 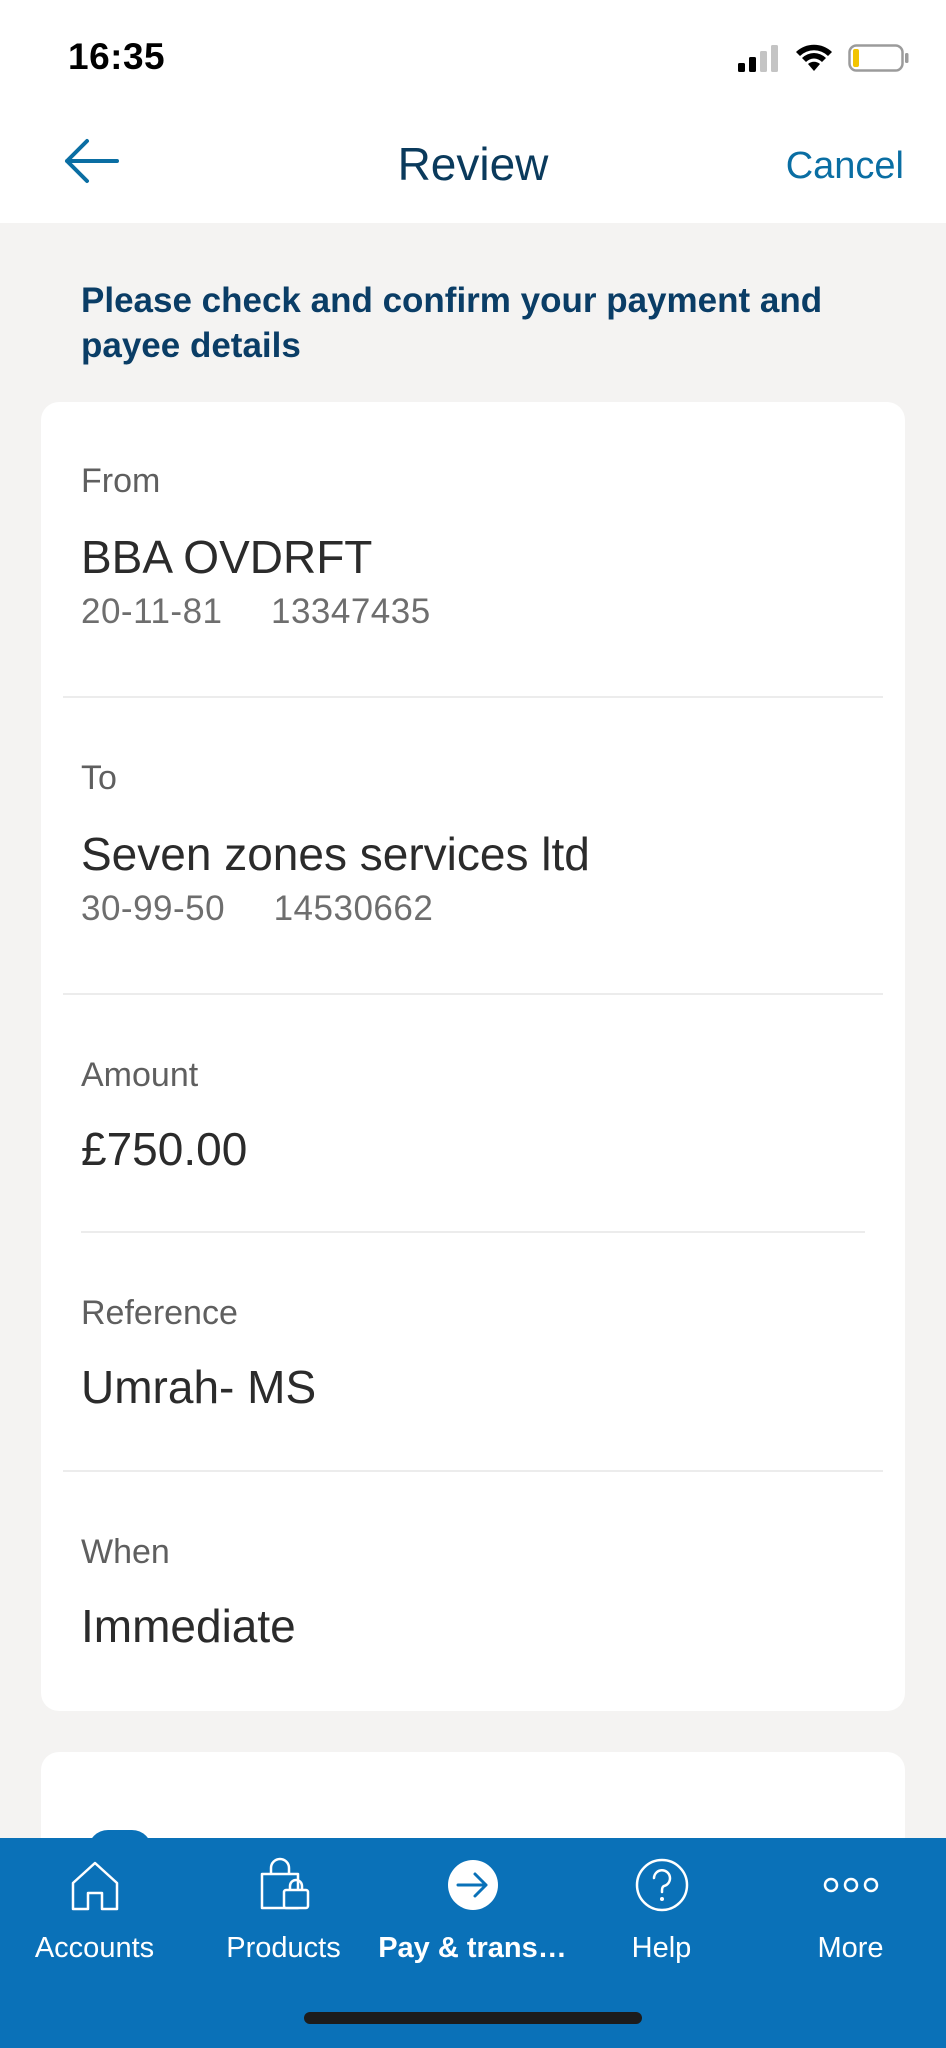 What do you see at coordinates (850, 1948) in the screenshot?
I see `tab-label: More` at bounding box center [850, 1948].